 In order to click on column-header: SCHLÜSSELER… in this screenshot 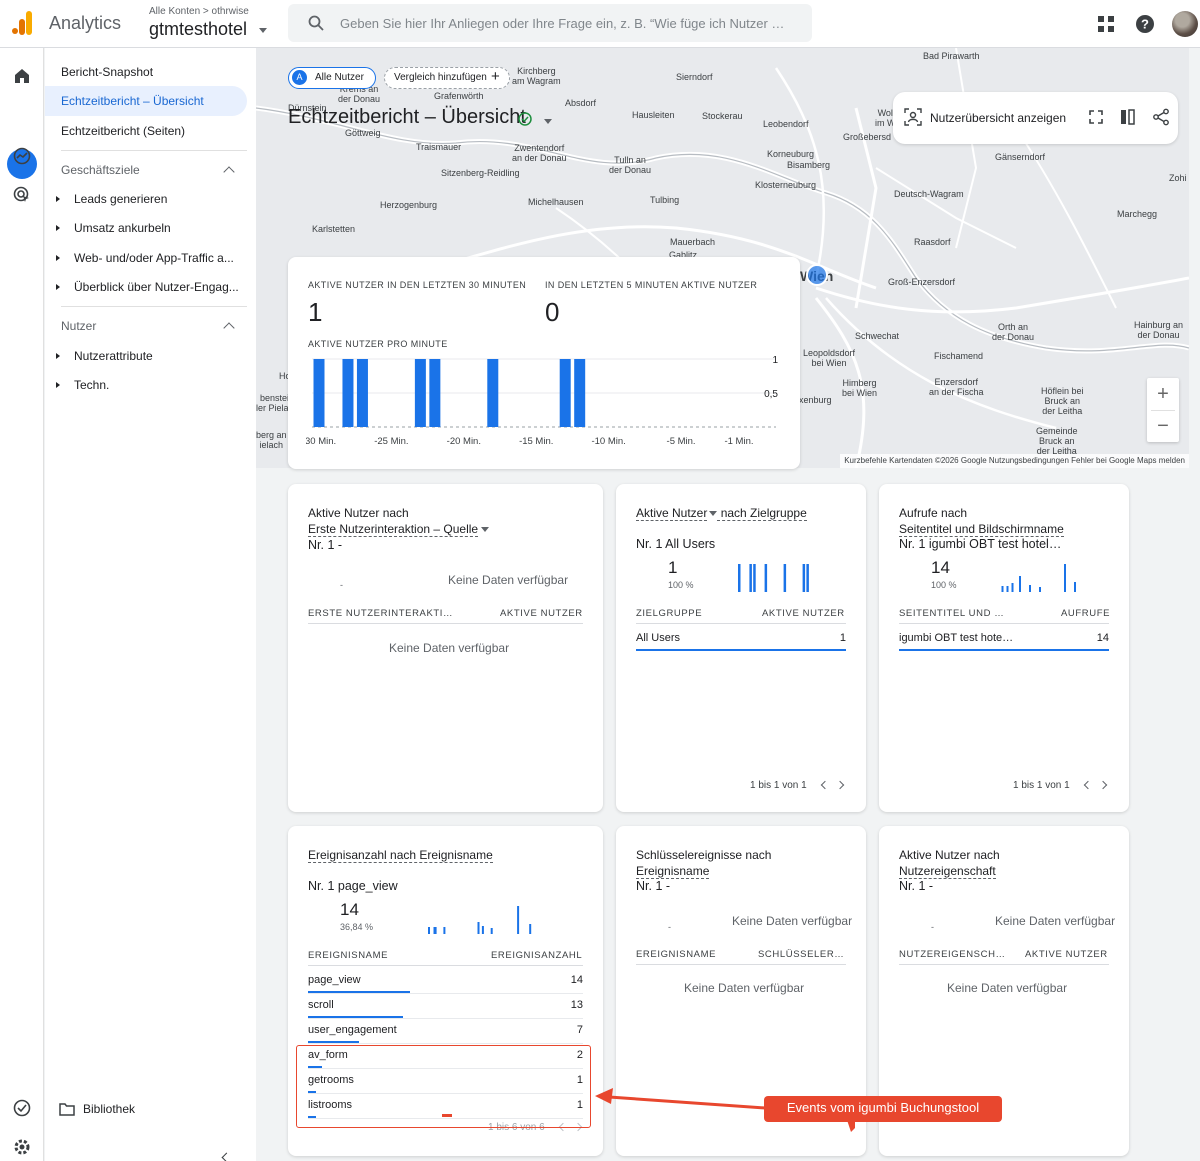, I will do `click(801, 954)`.